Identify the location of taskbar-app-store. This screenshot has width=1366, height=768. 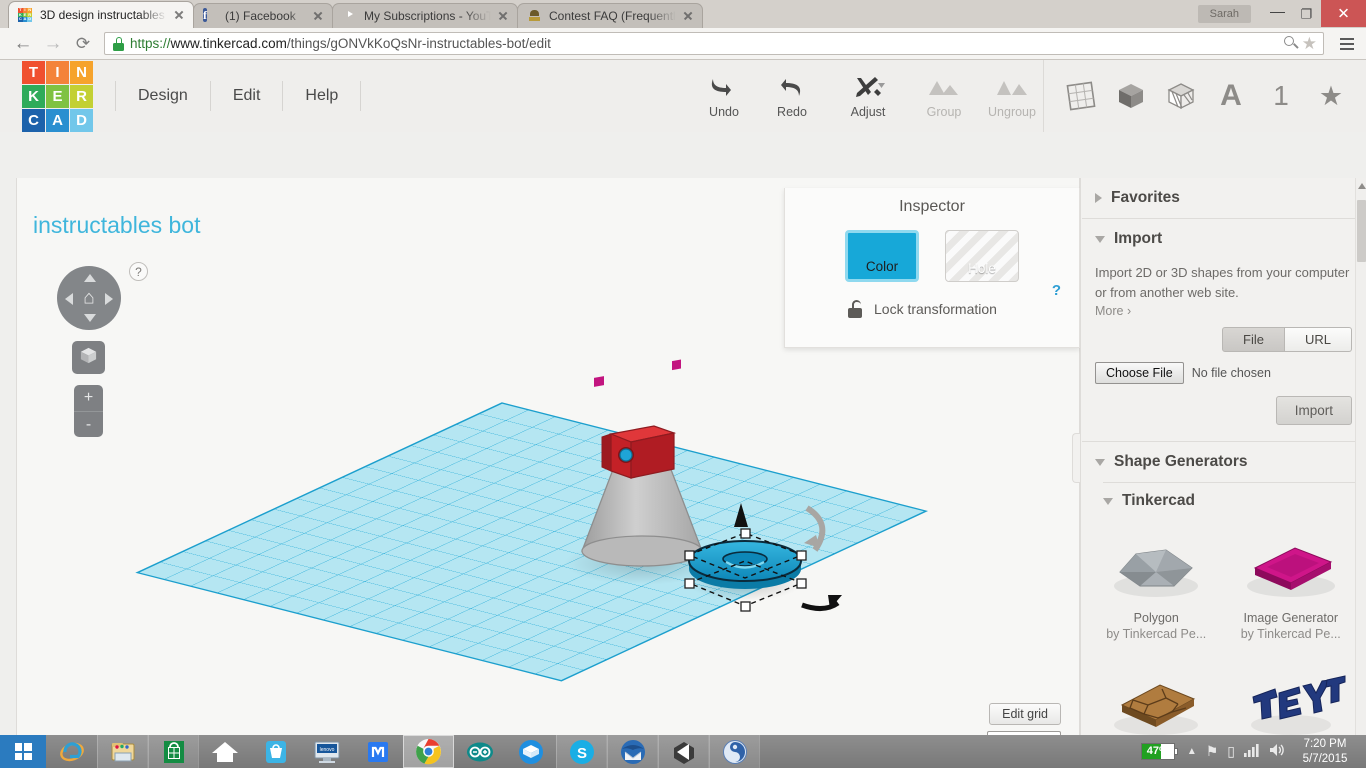
(275, 751).